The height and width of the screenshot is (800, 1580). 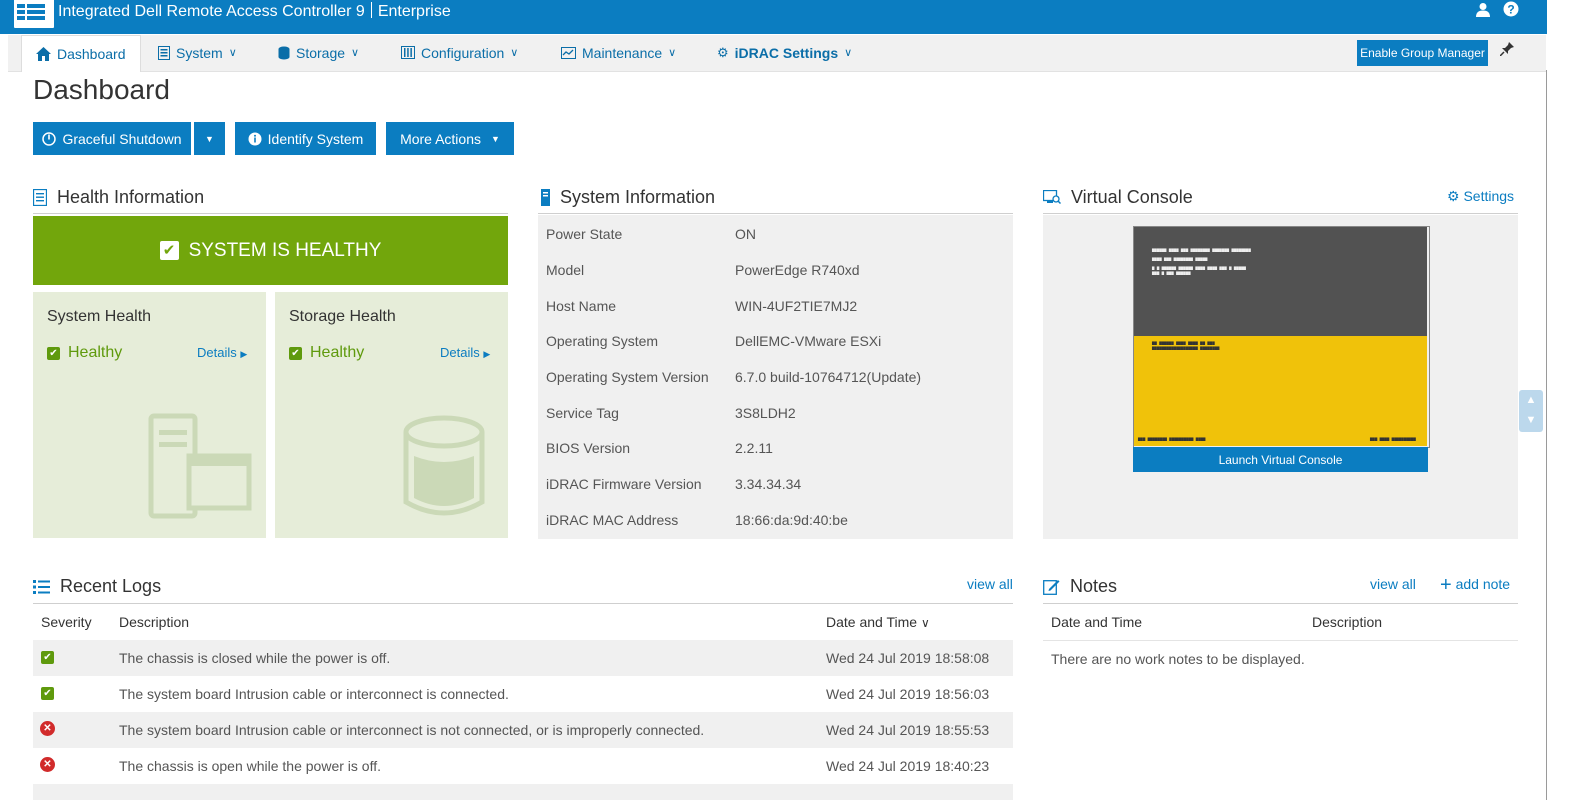 What do you see at coordinates (43, 54) in the screenshot?
I see `home-icon` at bounding box center [43, 54].